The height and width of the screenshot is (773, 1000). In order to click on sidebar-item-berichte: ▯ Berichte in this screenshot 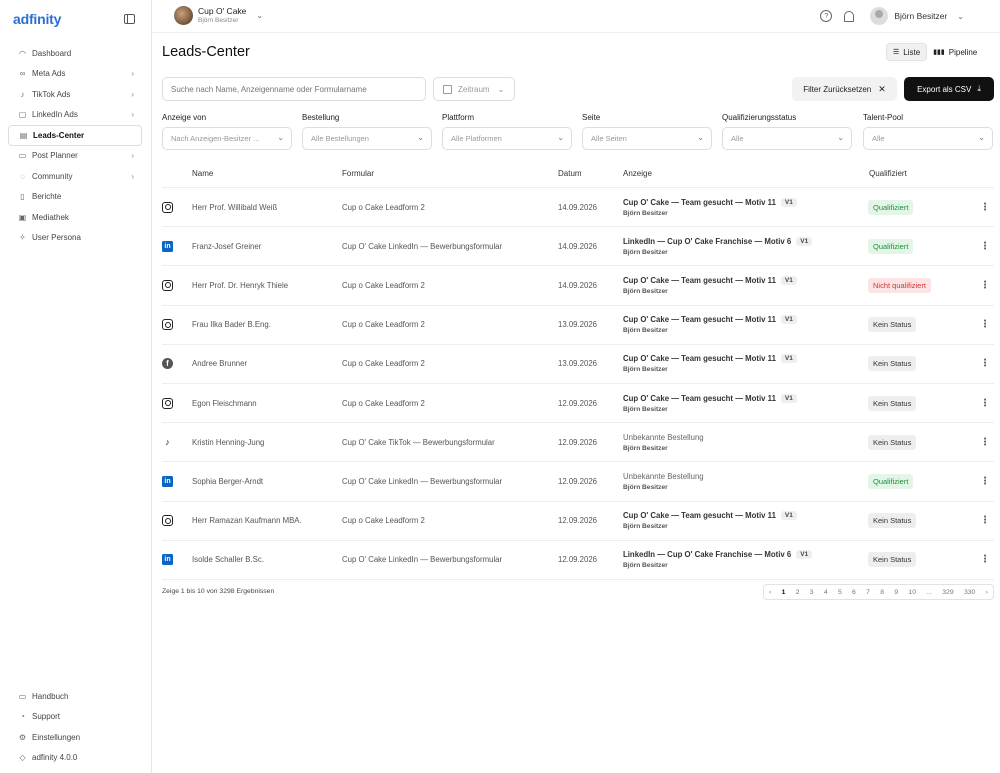, I will do `click(75, 197)`.